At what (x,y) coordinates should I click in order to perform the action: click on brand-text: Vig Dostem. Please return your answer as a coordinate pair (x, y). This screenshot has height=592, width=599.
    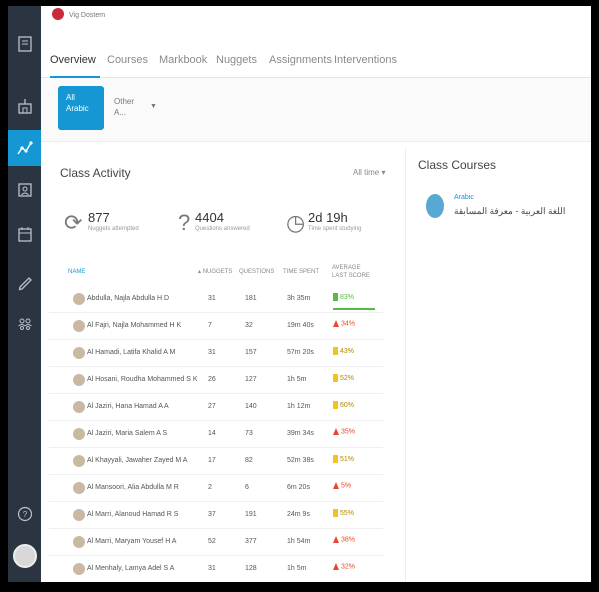
    Looking at the image, I should click on (87, 15).